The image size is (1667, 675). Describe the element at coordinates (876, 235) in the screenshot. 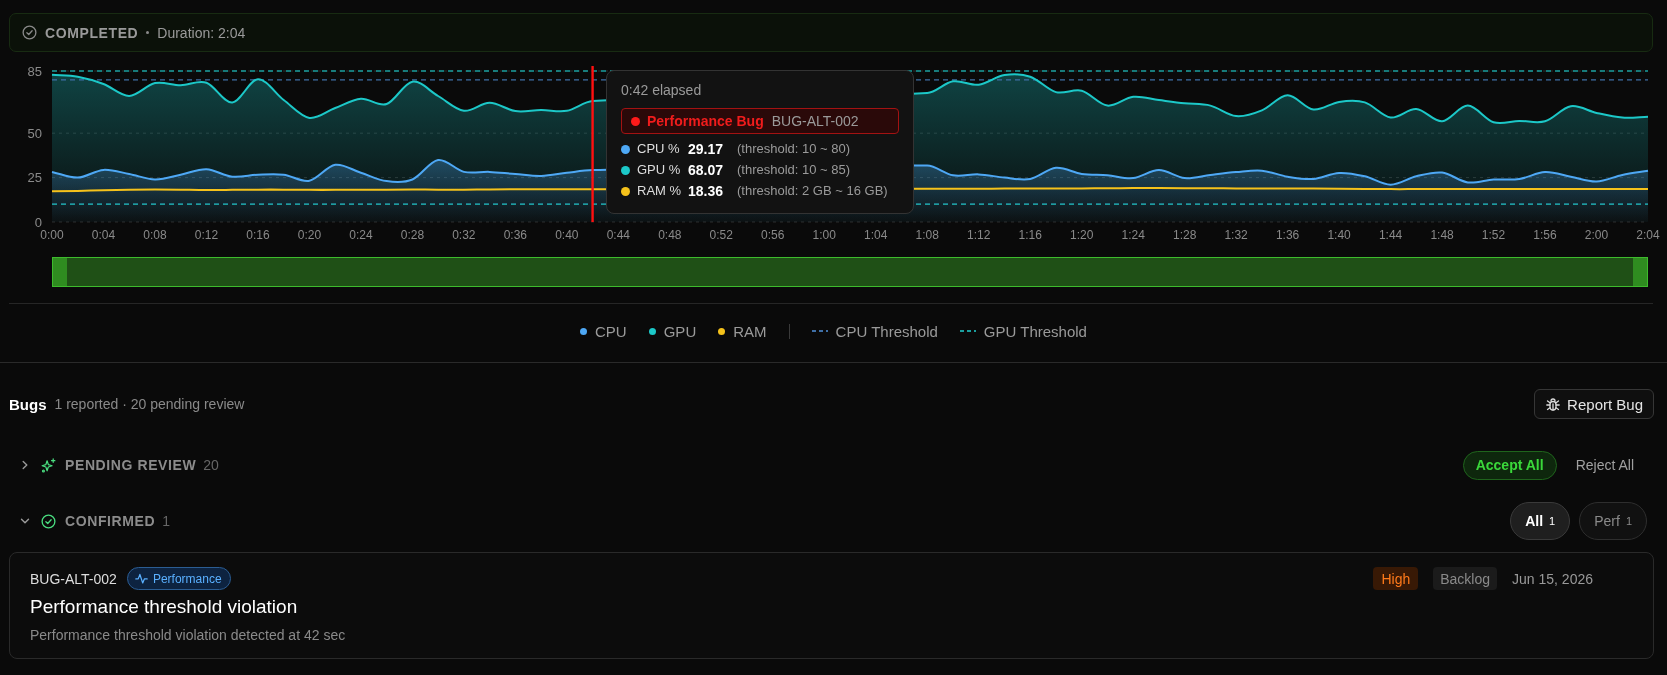

I see `axis-label: 1:04` at that location.